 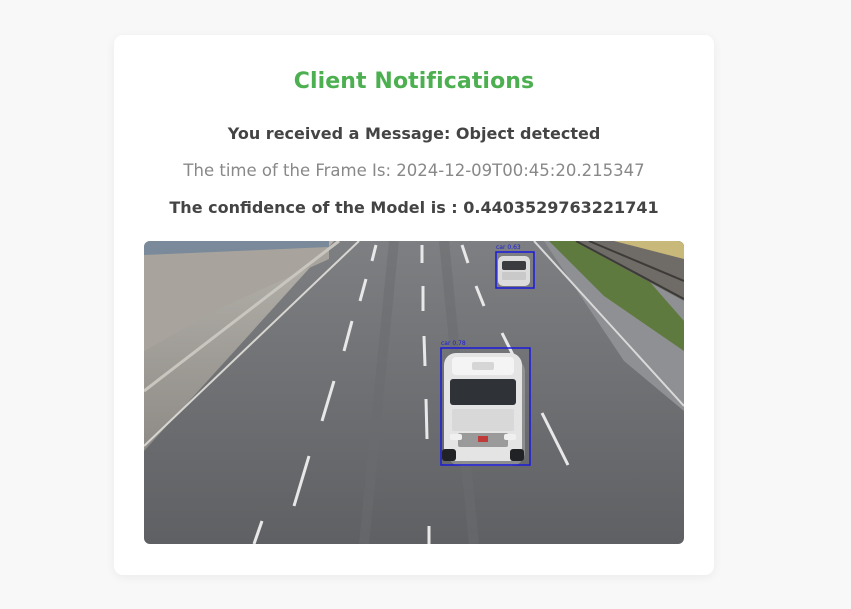 What do you see at coordinates (414, 81) in the screenshot?
I see `page-title: Client Notifications` at bounding box center [414, 81].